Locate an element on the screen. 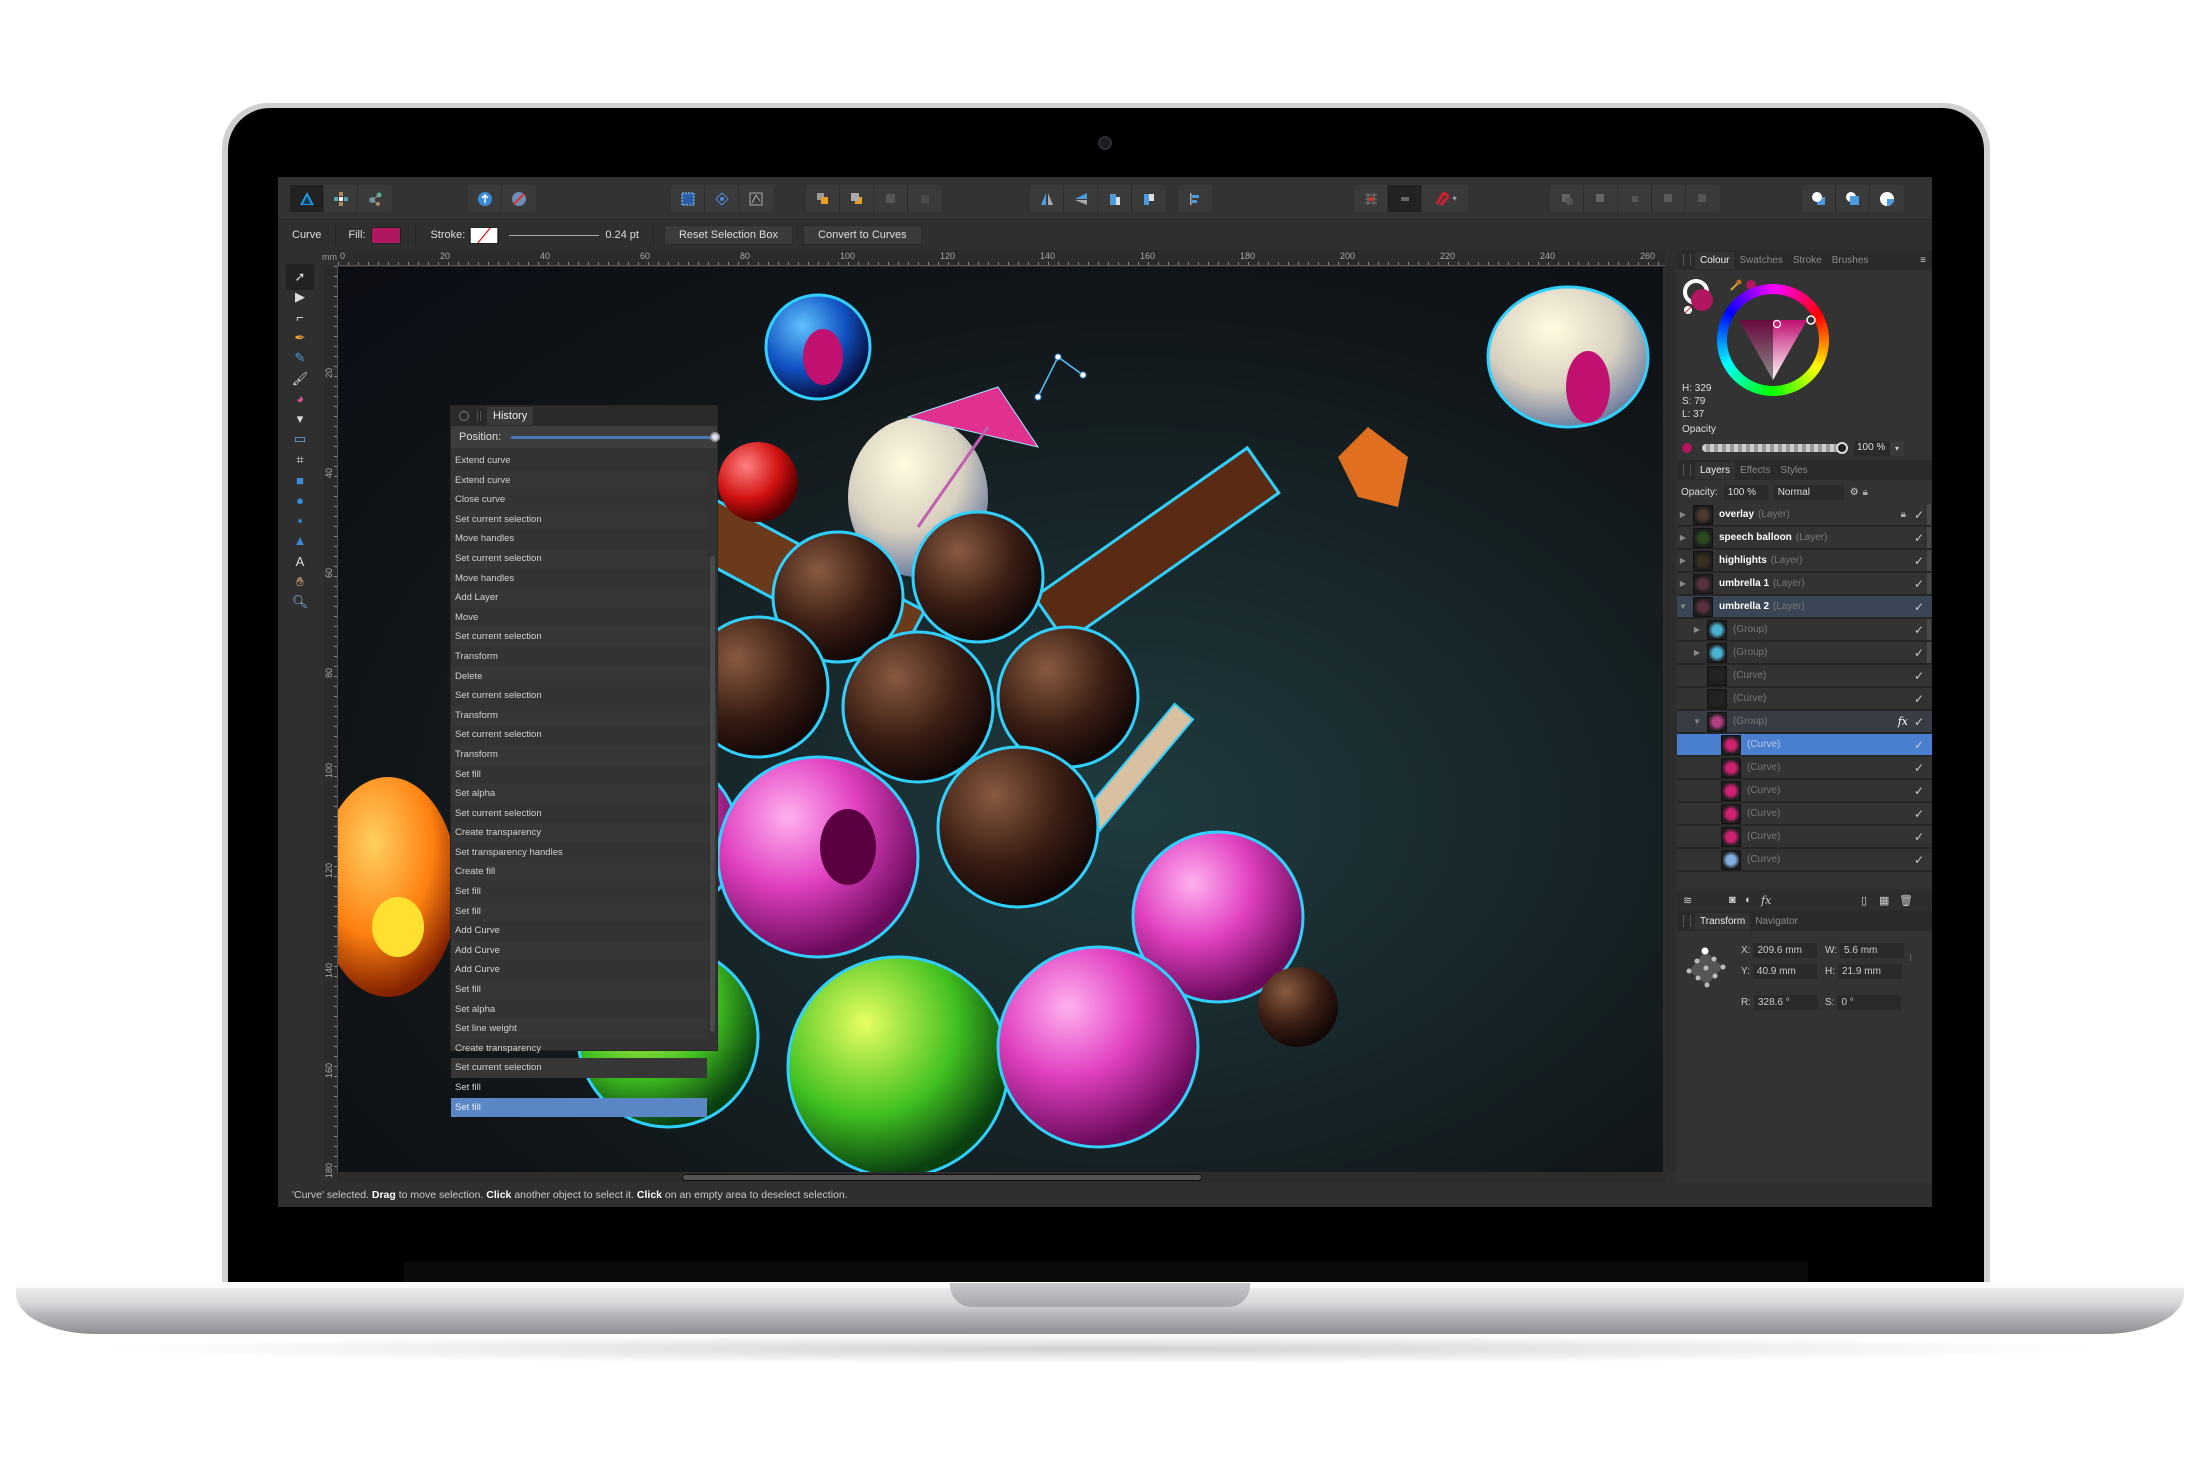  opacity-field: 100 % is located at coordinates (1872, 448).